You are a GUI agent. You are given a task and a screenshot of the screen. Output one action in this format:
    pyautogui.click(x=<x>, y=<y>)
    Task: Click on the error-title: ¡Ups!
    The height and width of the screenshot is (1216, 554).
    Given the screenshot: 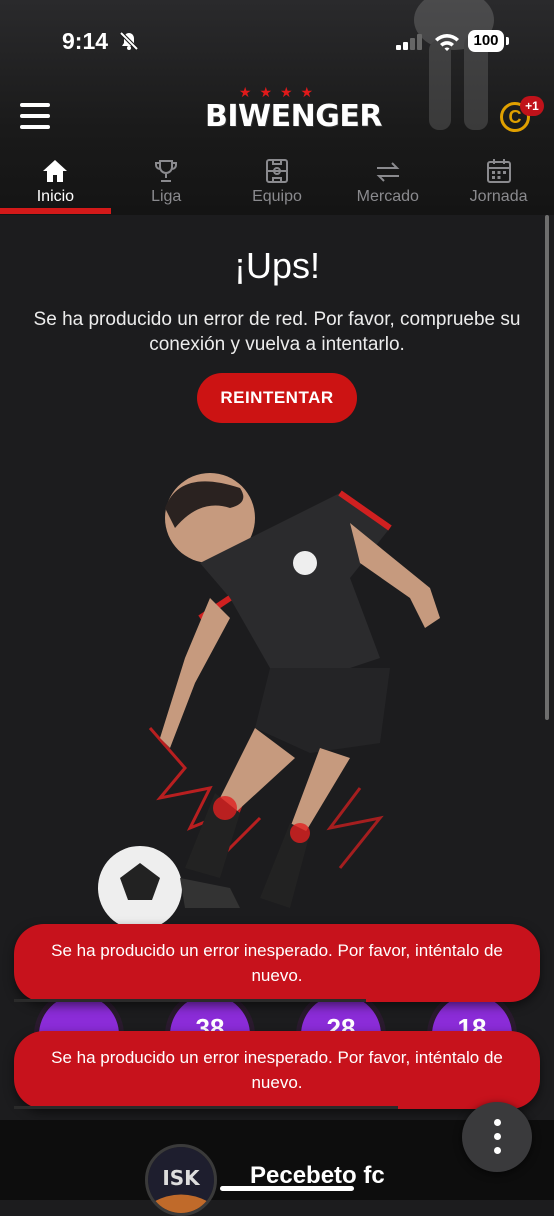 What is the action you would take?
    pyautogui.click(x=276, y=265)
    